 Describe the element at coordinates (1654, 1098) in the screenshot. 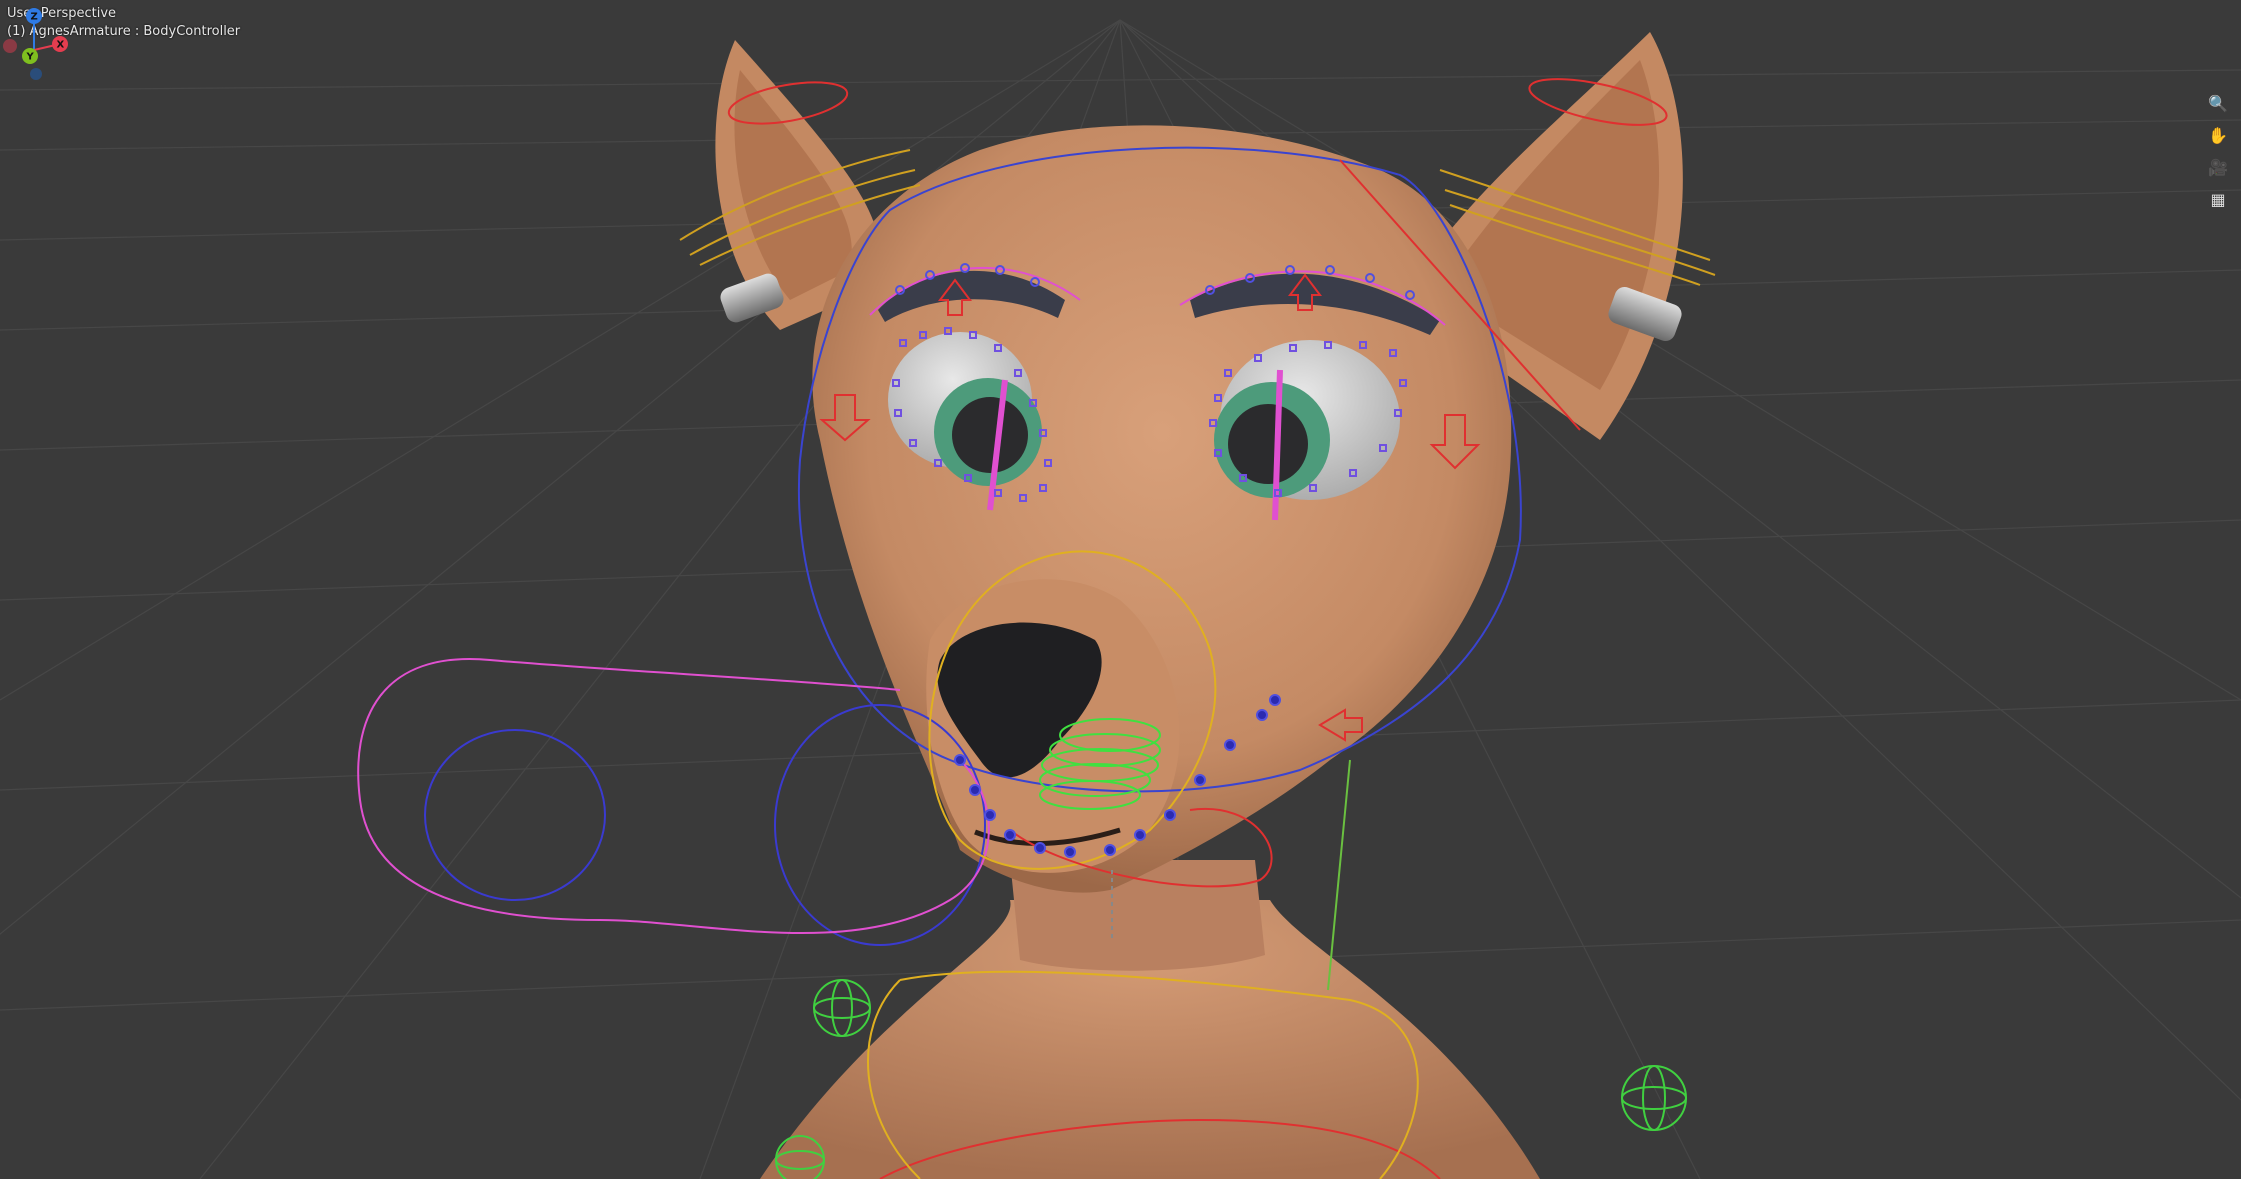

I see `right-sphere-control` at that location.